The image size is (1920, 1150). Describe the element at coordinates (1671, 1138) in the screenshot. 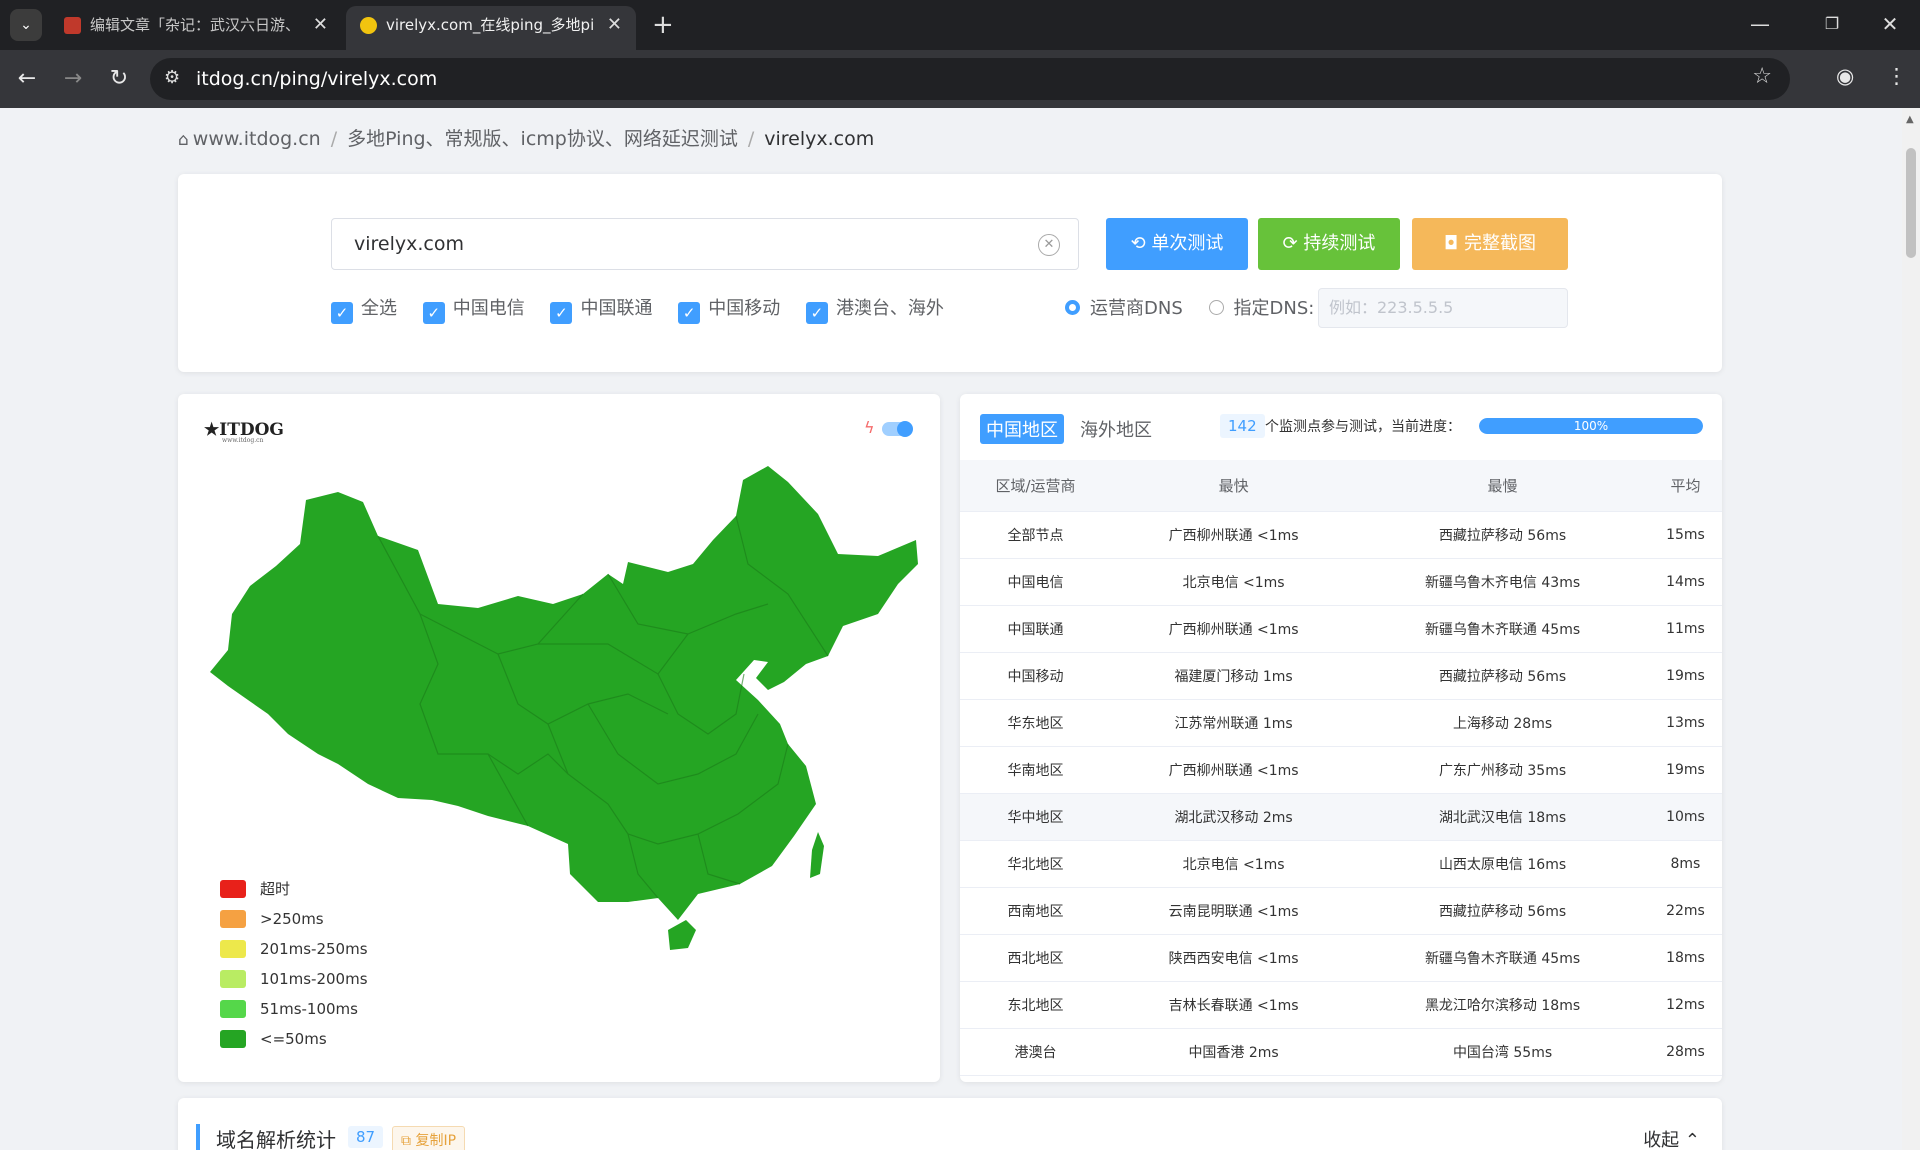

I see `collapse-button: 收起 ⌃` at that location.